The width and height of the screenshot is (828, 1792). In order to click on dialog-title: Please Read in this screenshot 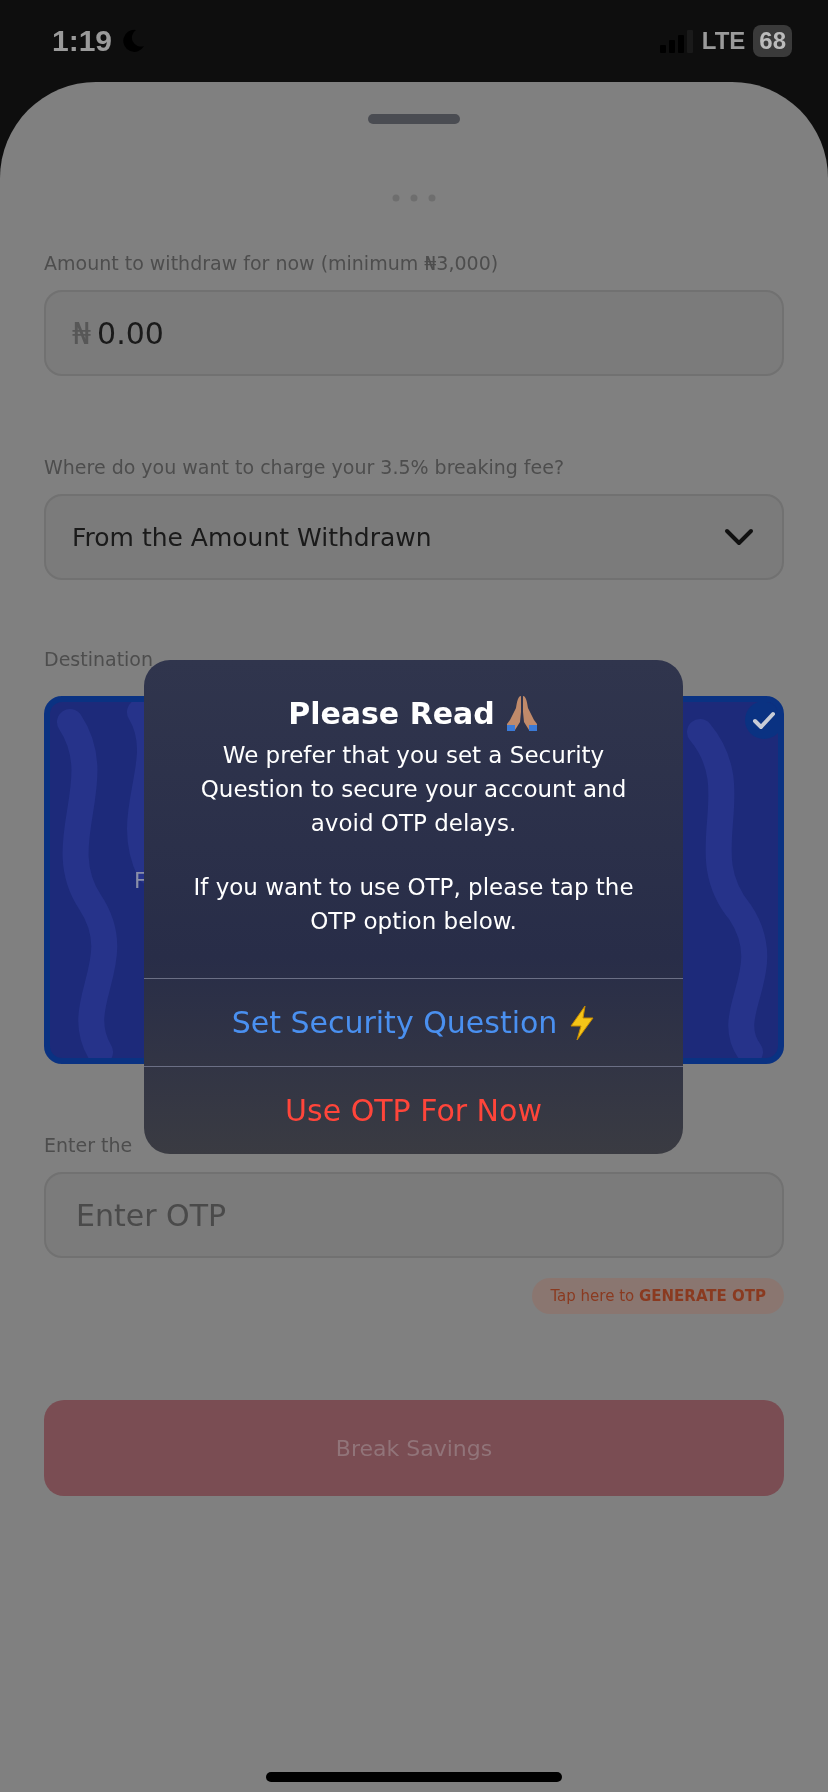, I will do `click(391, 713)`.